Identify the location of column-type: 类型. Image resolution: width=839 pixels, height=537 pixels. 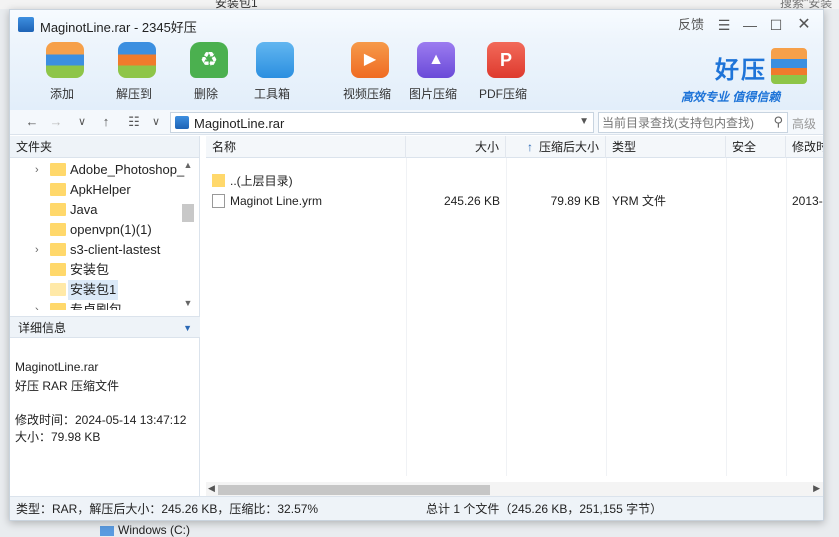
(666, 147).